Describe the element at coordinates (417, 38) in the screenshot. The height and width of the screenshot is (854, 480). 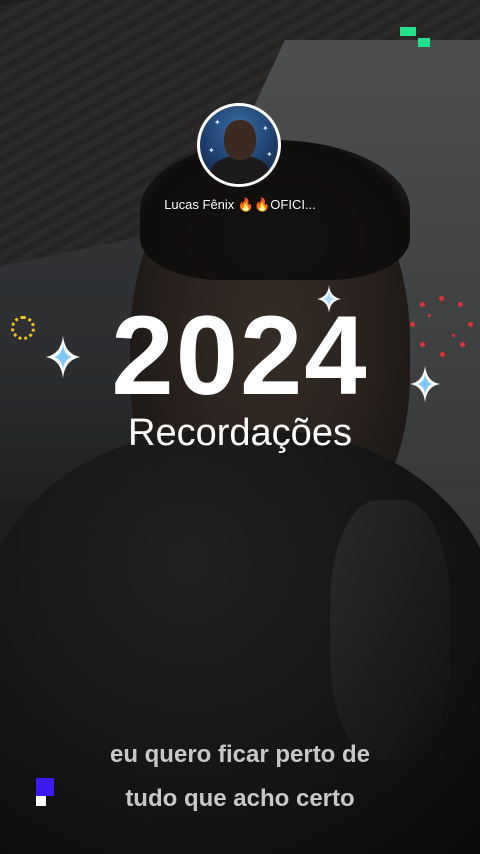
I see `corner-mark-icon` at that location.